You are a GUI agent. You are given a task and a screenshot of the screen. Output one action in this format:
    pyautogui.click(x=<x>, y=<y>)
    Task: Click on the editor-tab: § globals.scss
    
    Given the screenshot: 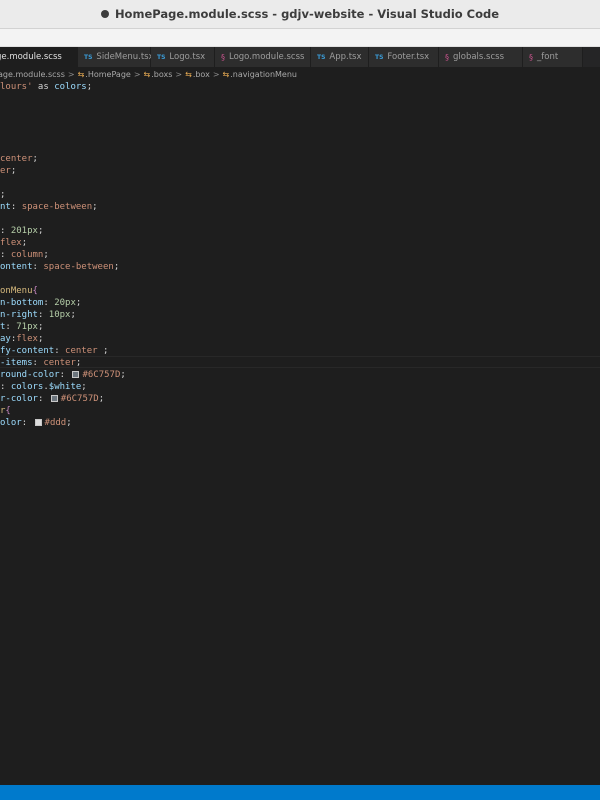 What is the action you would take?
    pyautogui.click(x=481, y=57)
    